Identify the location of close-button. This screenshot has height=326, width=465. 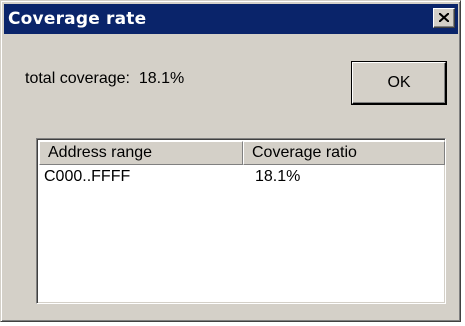
(444, 18).